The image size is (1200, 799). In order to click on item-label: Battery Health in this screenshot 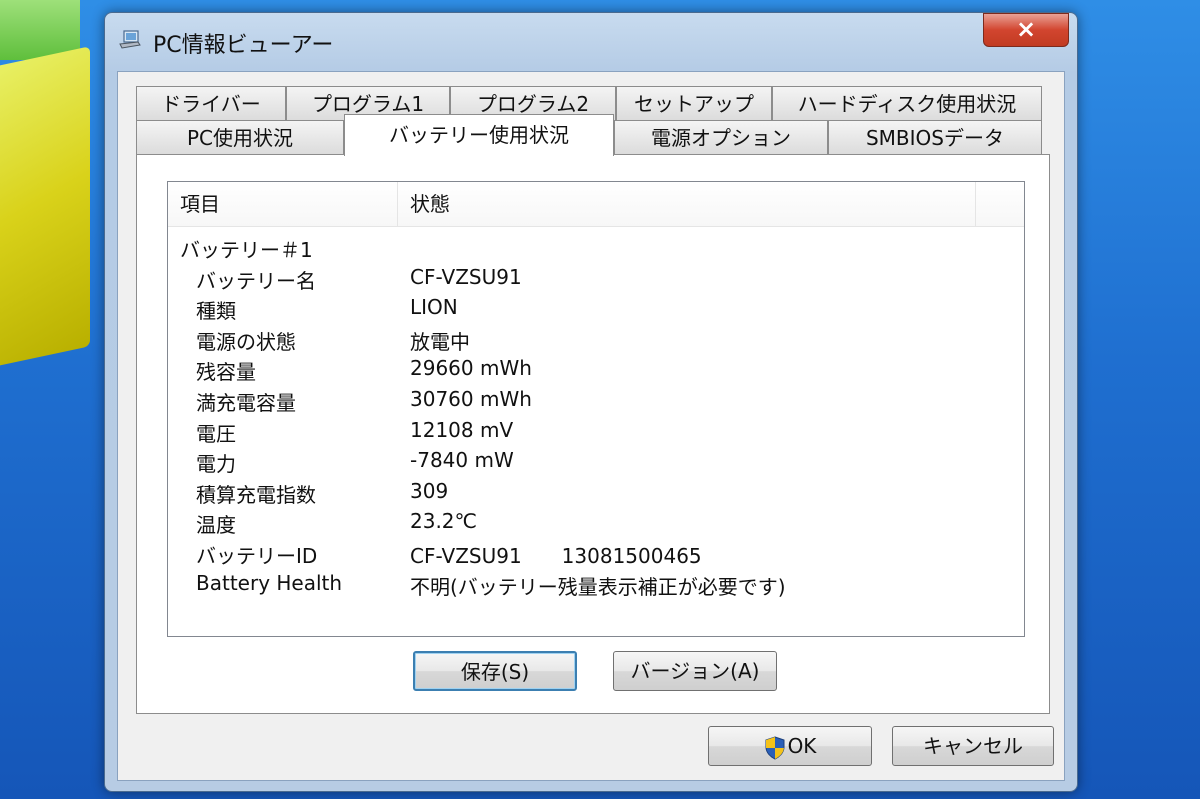, I will do `click(269, 582)`.